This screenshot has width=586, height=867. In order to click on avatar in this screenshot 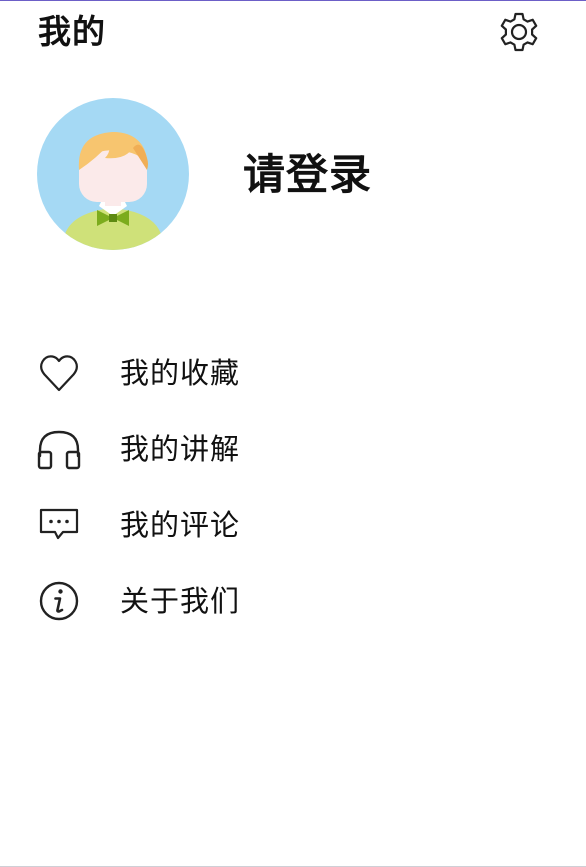, I will do `click(113, 174)`.